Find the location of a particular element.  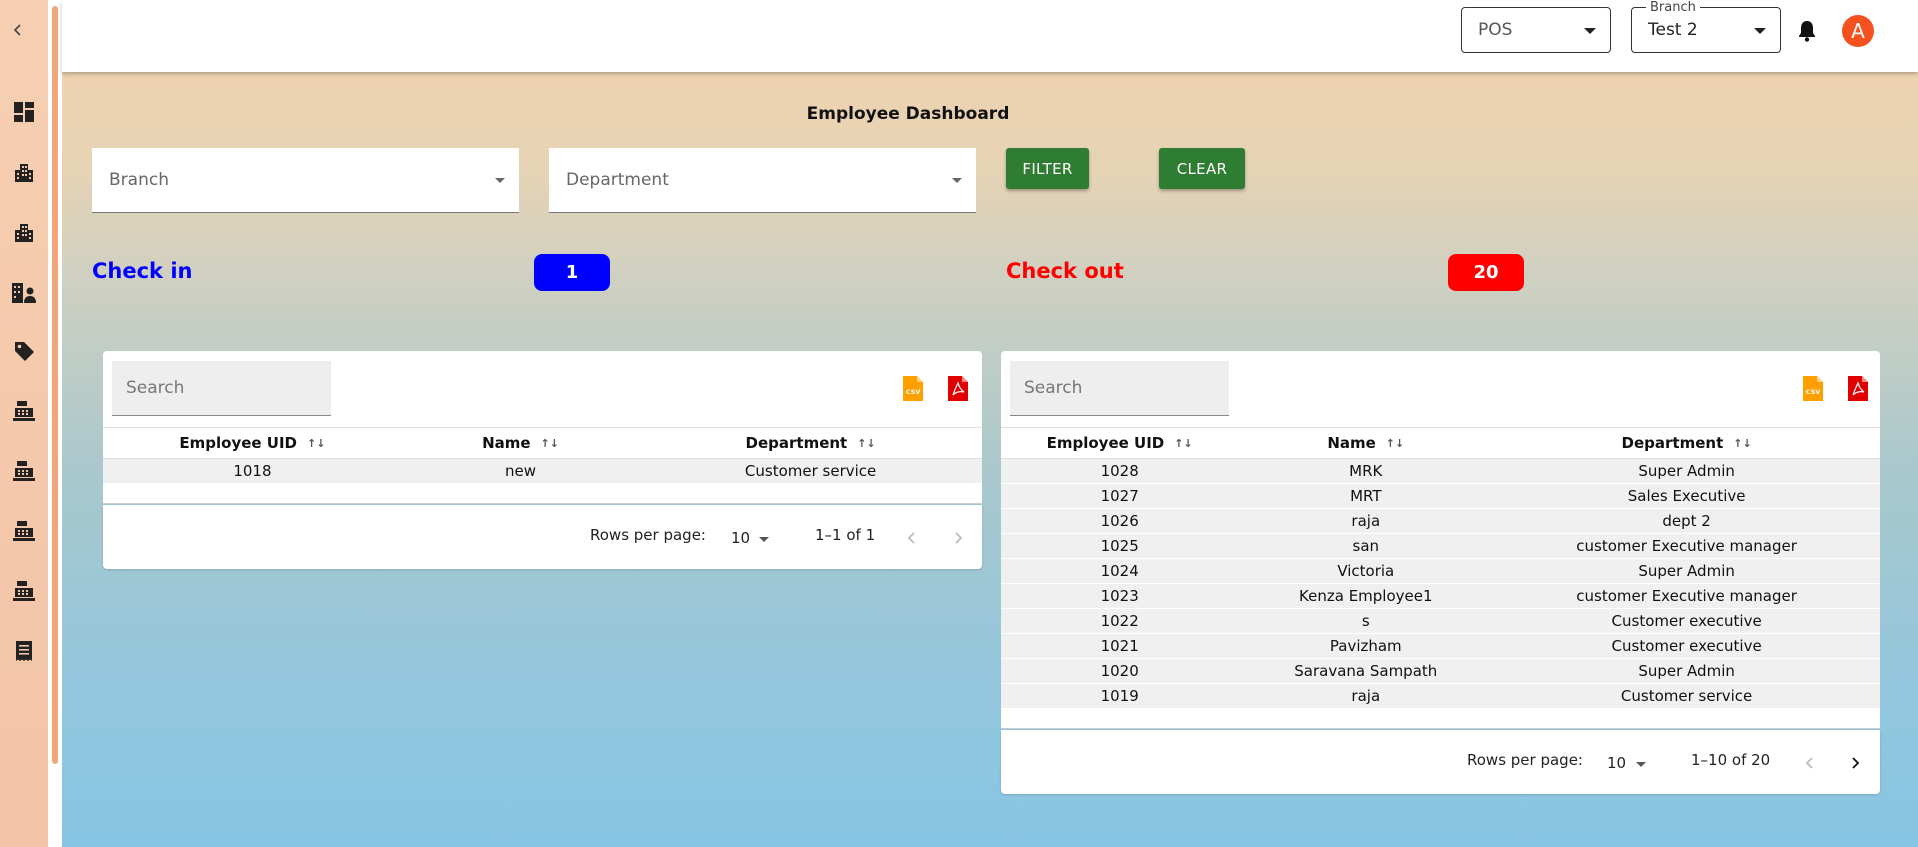

avatar: A is located at coordinates (1858, 31).